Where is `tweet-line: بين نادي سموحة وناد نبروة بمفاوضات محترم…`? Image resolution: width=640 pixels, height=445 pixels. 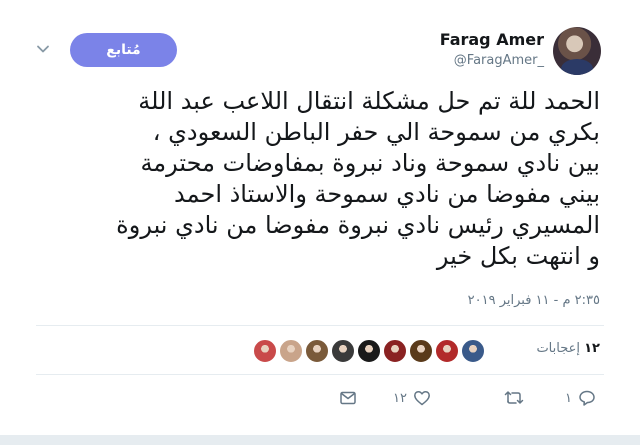
tweet-line: بين نادي سموحة وناد نبروة بمفاوضات محترم… is located at coordinates (370, 163).